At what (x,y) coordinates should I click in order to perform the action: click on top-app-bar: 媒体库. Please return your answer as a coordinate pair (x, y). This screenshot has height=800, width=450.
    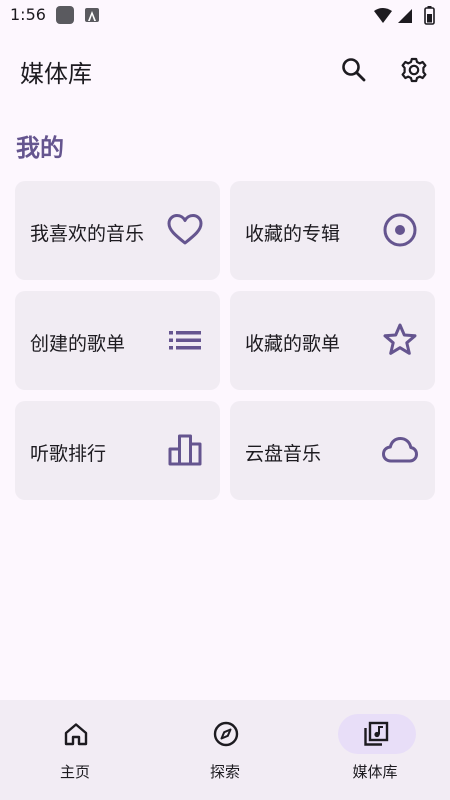
    Looking at the image, I should click on (225, 70).